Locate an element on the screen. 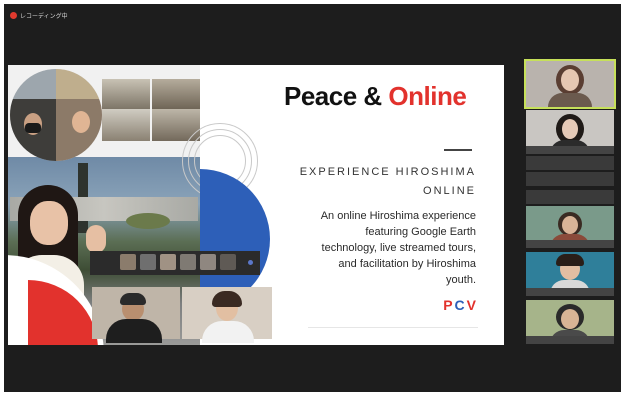 The image size is (625, 396). title-peace: Peace & is located at coordinates (336, 96).